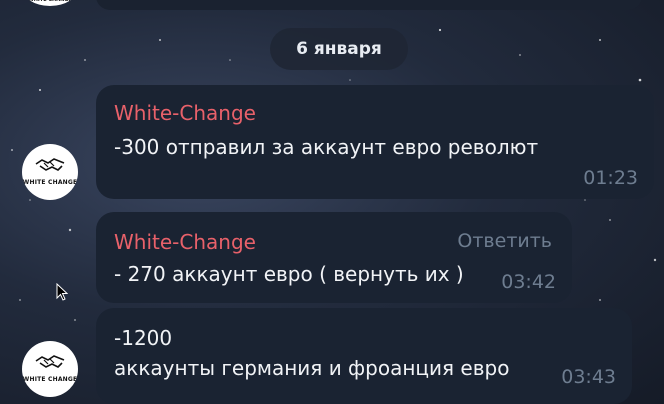  What do you see at coordinates (326, 147) in the screenshot?
I see `message-text: -300 отправил за аккаунт евро револют` at bounding box center [326, 147].